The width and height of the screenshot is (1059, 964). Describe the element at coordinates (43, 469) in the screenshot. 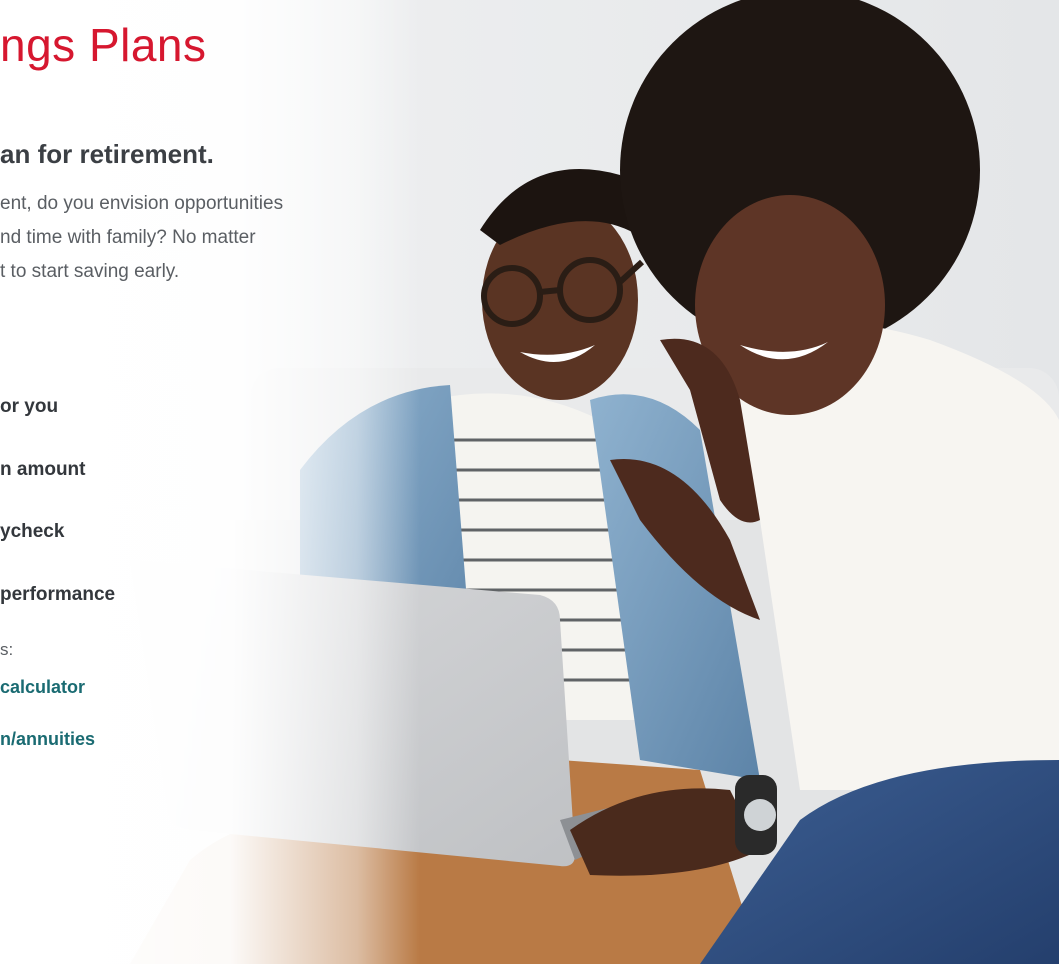

I see `feature-item: n amount` at that location.